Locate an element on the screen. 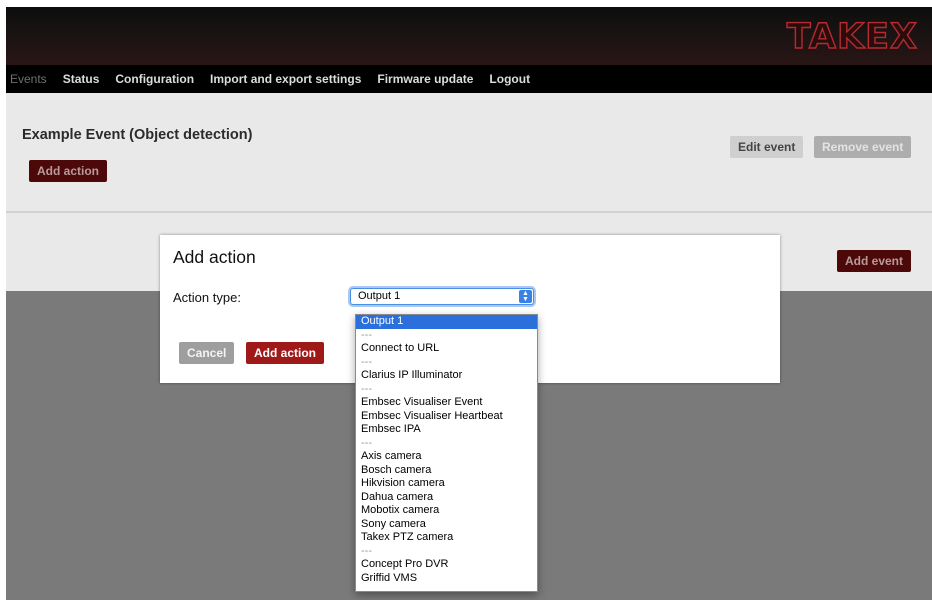  nav-events: Events is located at coordinates (28, 79).